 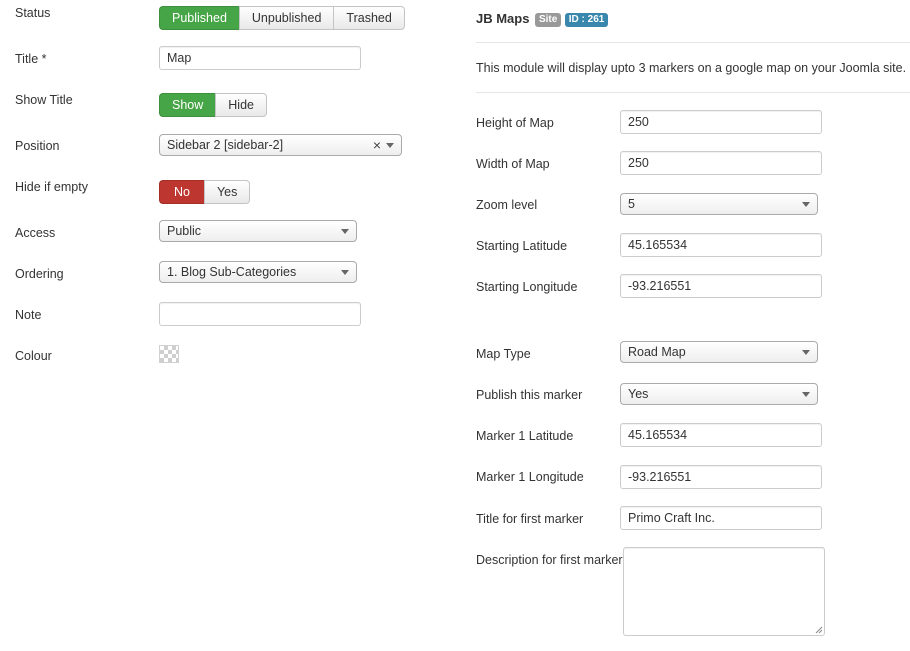 I want to click on map-type-select-value: Road Map, so click(x=657, y=352).